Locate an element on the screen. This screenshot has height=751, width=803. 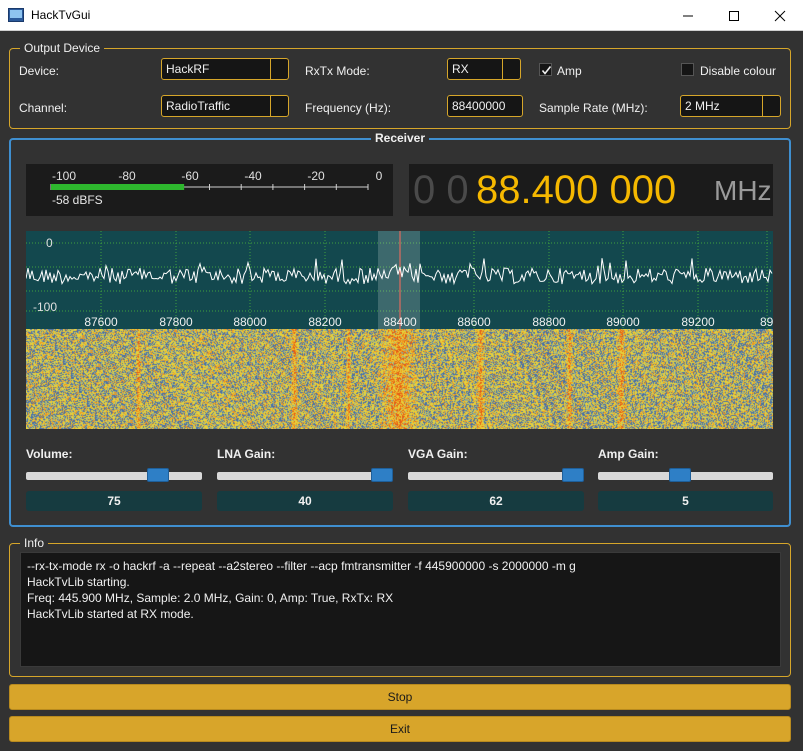
stop-button: Stop is located at coordinates (400, 697).